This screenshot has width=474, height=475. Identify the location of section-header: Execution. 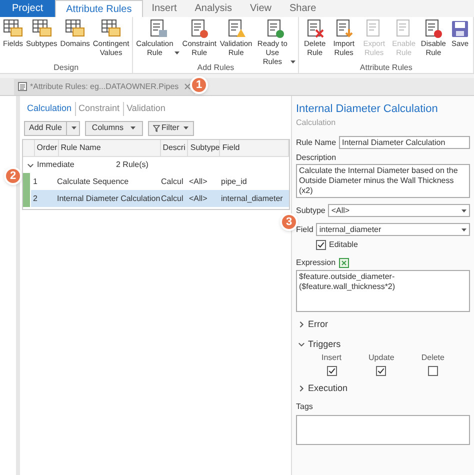
(384, 389).